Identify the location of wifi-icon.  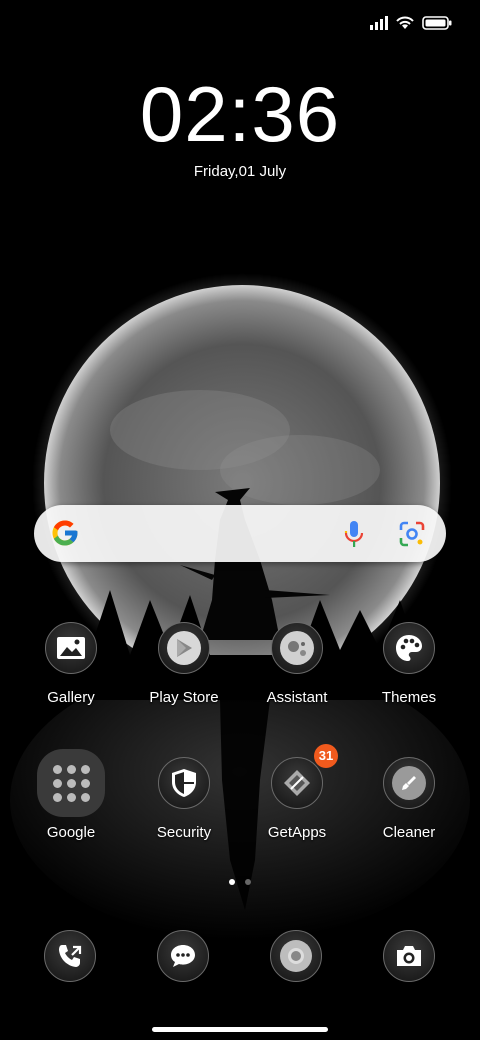
(405, 22).